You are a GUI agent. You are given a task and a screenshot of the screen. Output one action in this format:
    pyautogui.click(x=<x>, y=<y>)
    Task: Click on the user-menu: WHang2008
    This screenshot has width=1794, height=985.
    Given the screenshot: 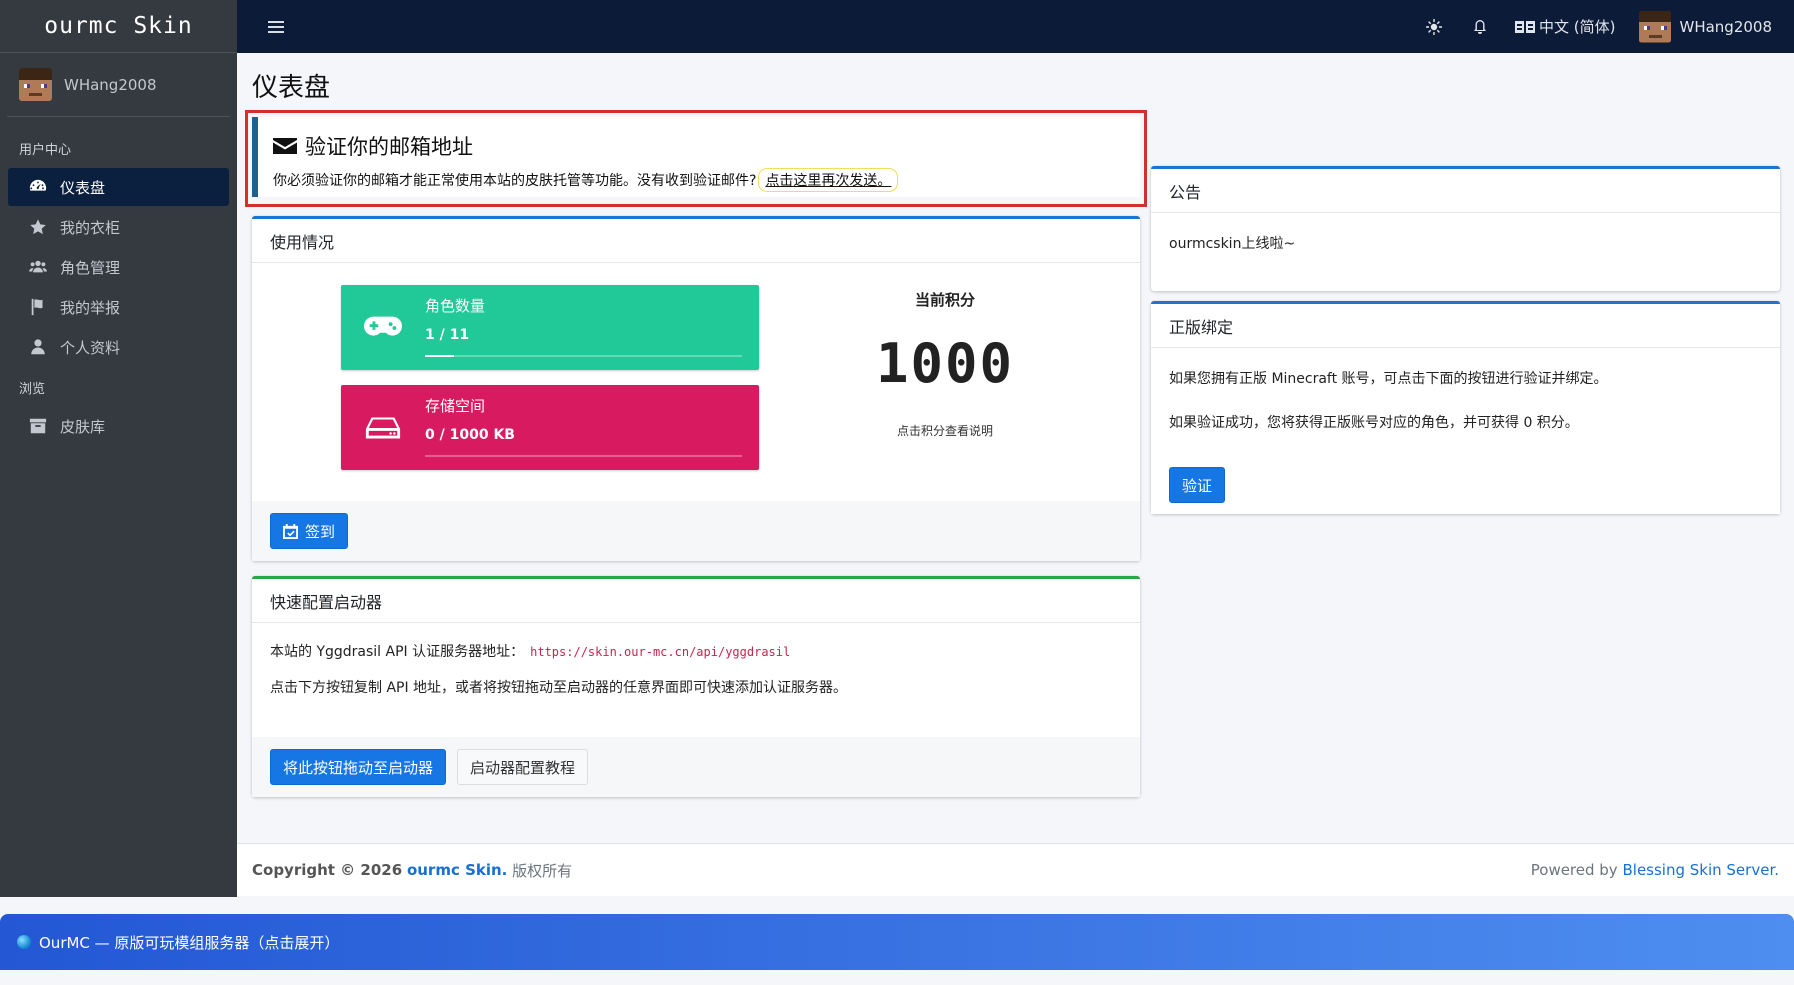 What is the action you would take?
    pyautogui.click(x=1710, y=26)
    